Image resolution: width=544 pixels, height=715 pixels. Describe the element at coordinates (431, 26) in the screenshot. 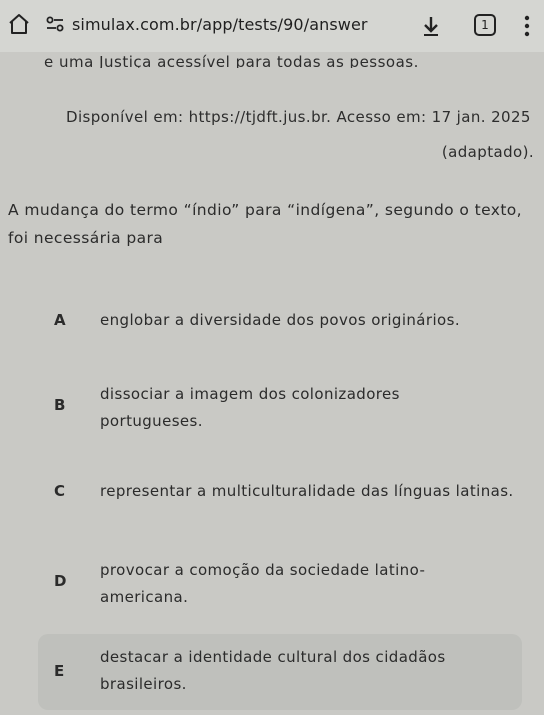

I see `download-icon` at that location.